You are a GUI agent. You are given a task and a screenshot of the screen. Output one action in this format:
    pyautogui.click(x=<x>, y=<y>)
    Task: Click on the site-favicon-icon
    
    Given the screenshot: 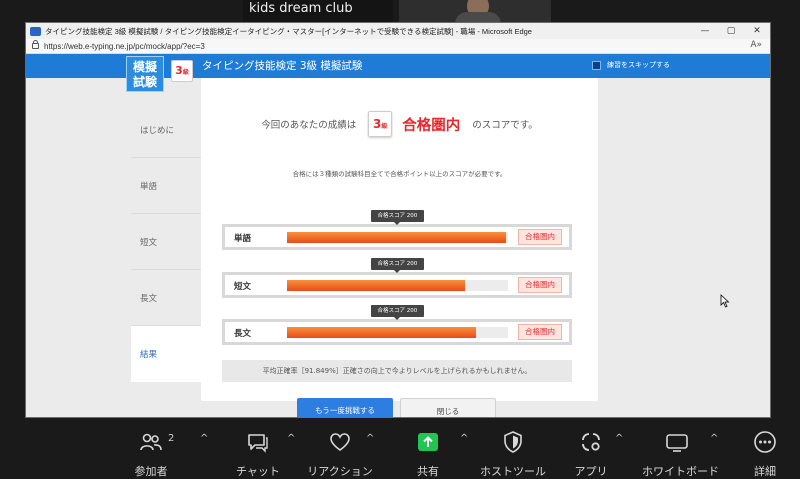 What is the action you would take?
    pyautogui.click(x=35, y=31)
    